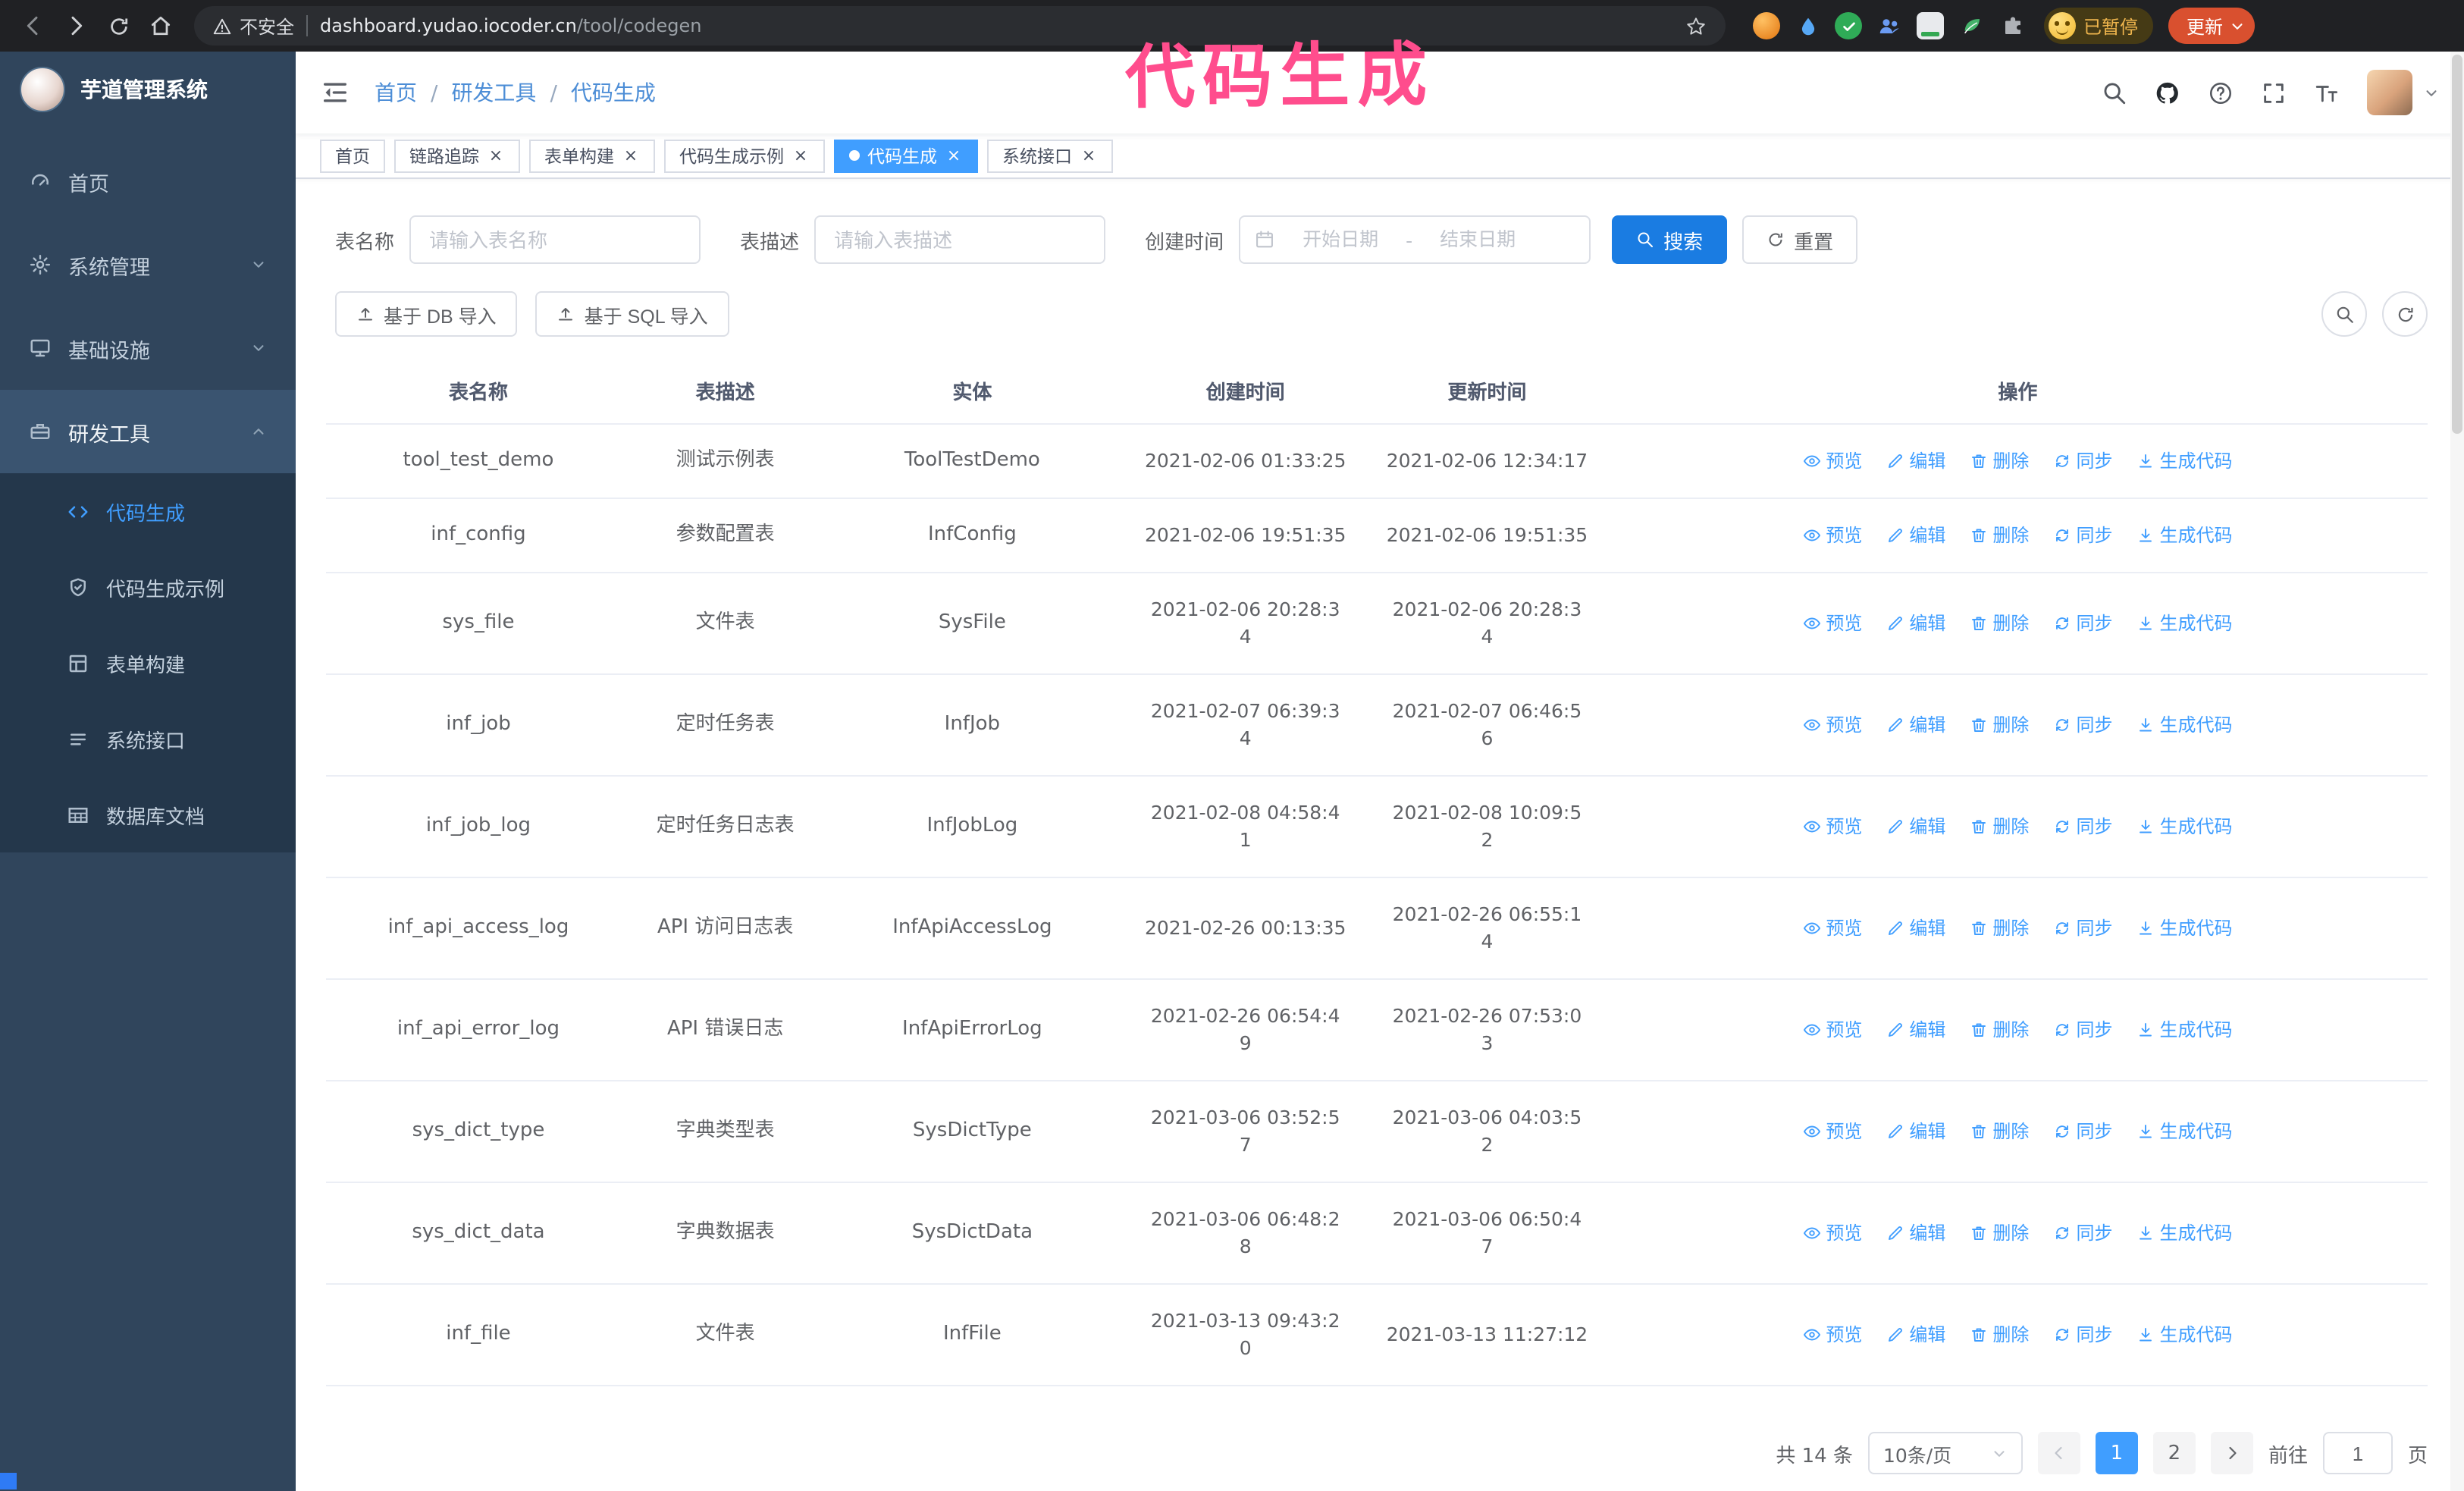 Image resolution: width=2464 pixels, height=1491 pixels. I want to click on scrollbar-track, so click(2457, 771).